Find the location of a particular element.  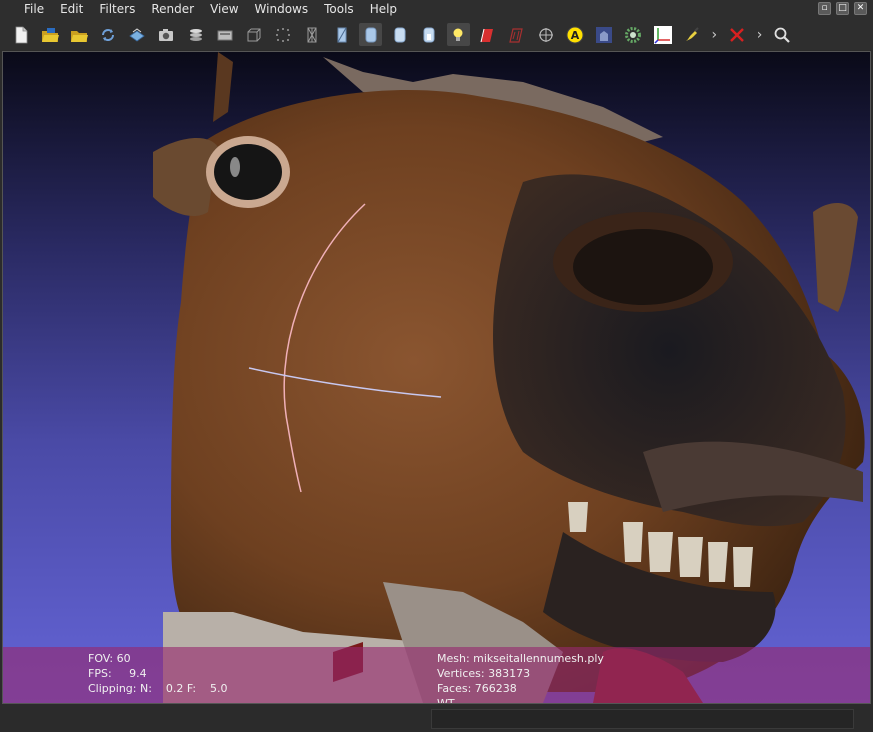

new-project-icon is located at coordinates (21, 34).